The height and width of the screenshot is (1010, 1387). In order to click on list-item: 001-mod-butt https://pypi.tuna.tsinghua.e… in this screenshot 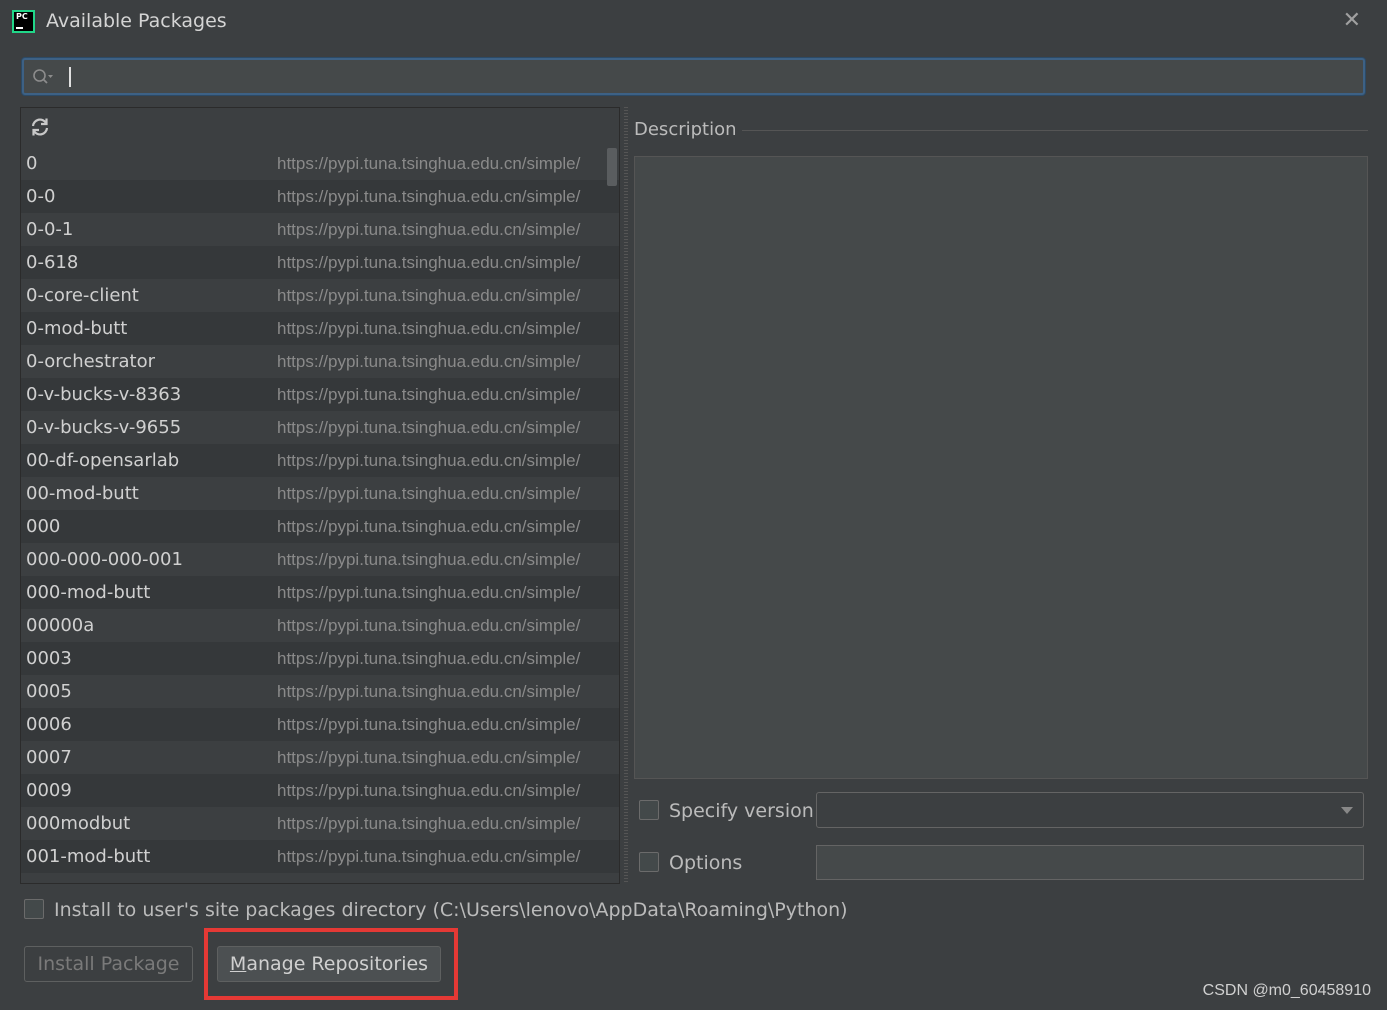, I will do `click(320, 856)`.